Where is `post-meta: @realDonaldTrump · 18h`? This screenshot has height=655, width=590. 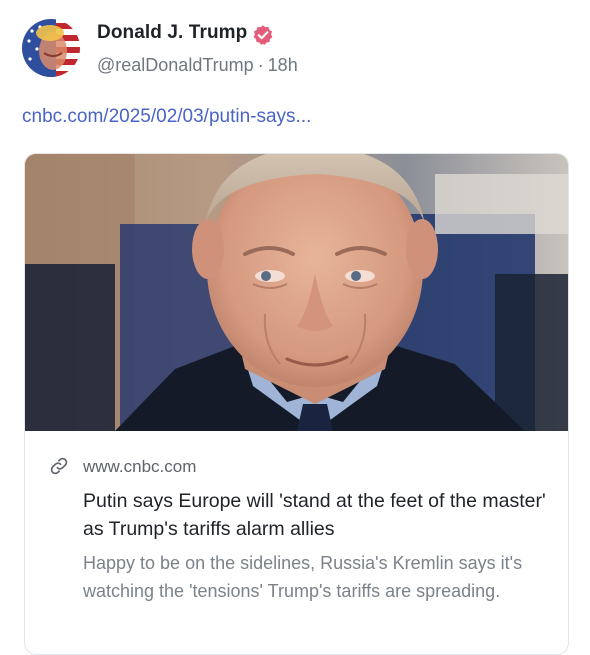 post-meta: @realDonaldTrump · 18h is located at coordinates (197, 65).